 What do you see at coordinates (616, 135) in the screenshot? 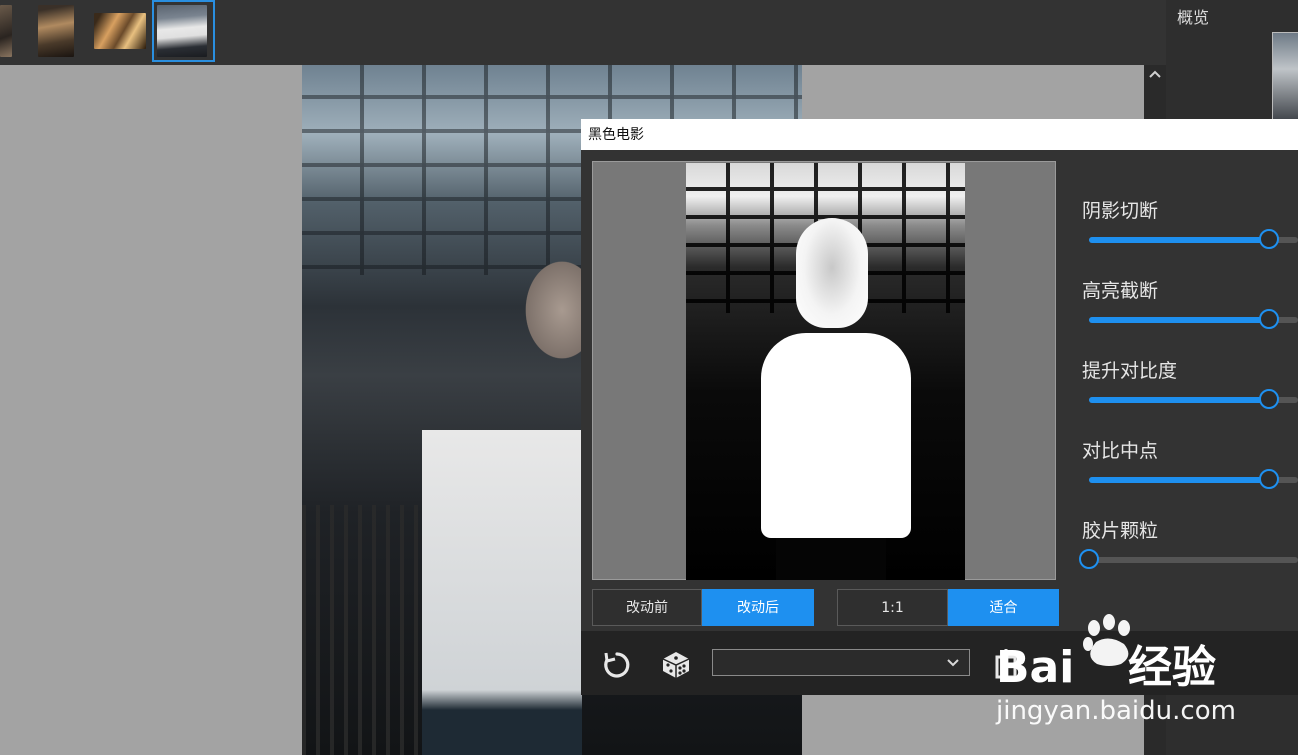
I see `dialog-title: 黑色电影` at bounding box center [616, 135].